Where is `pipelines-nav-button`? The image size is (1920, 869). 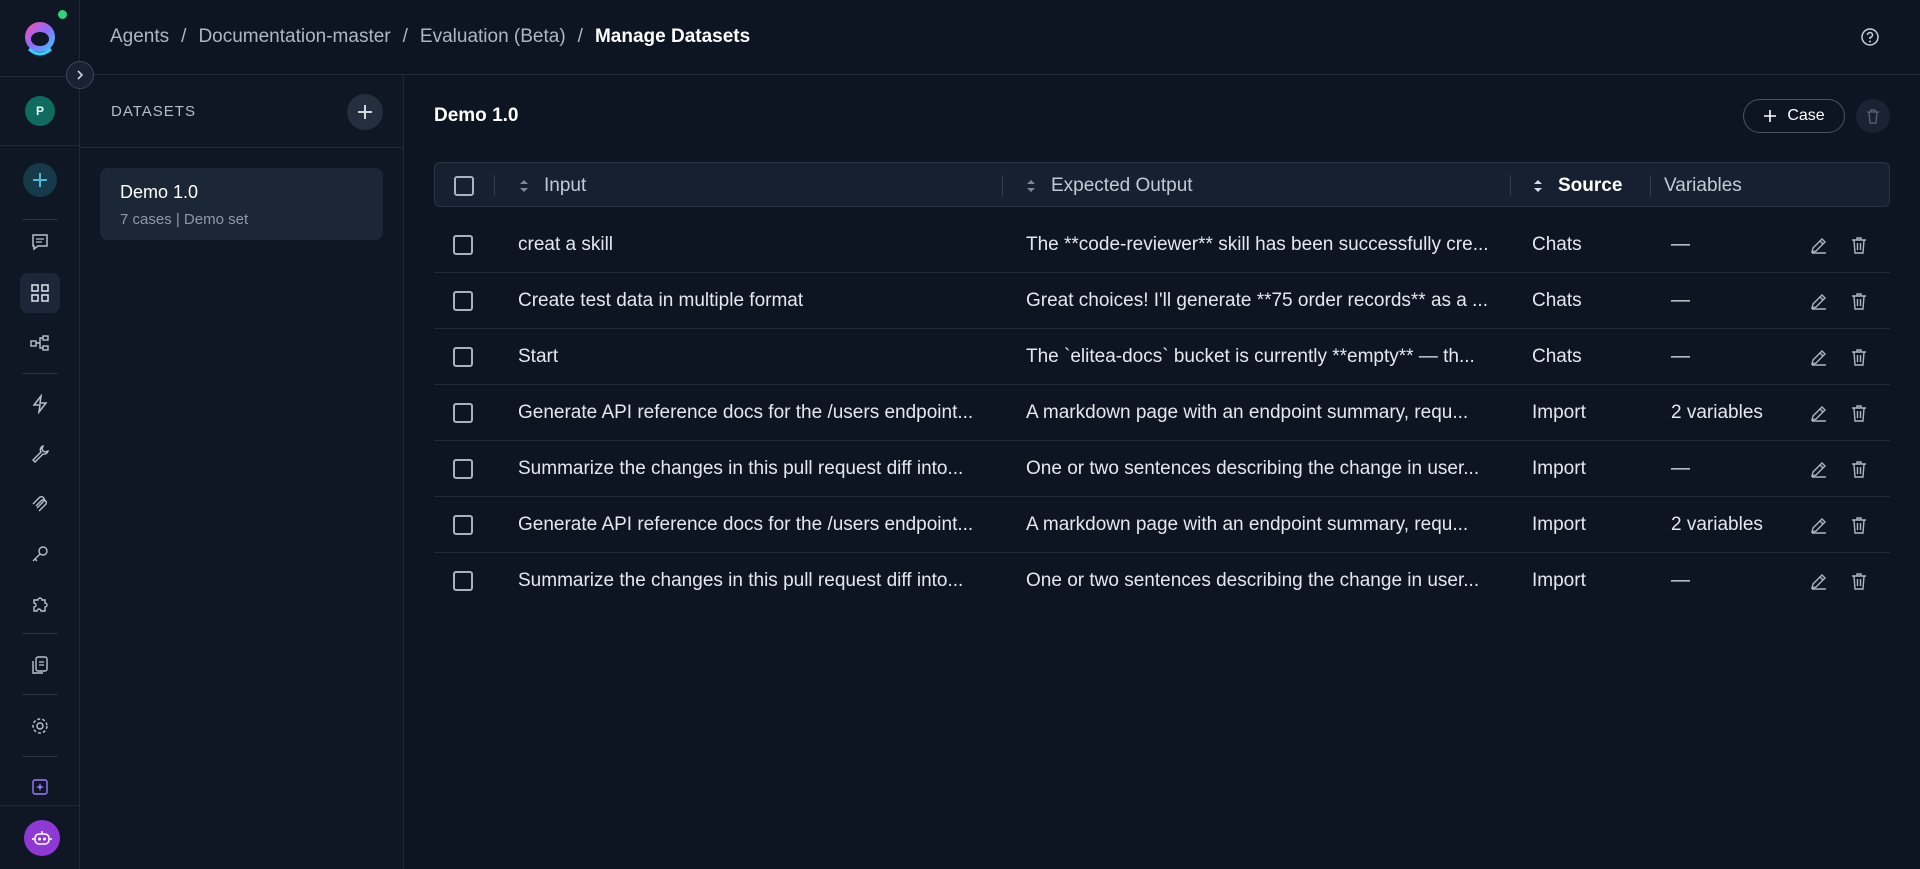 pipelines-nav-button is located at coordinates (40, 343).